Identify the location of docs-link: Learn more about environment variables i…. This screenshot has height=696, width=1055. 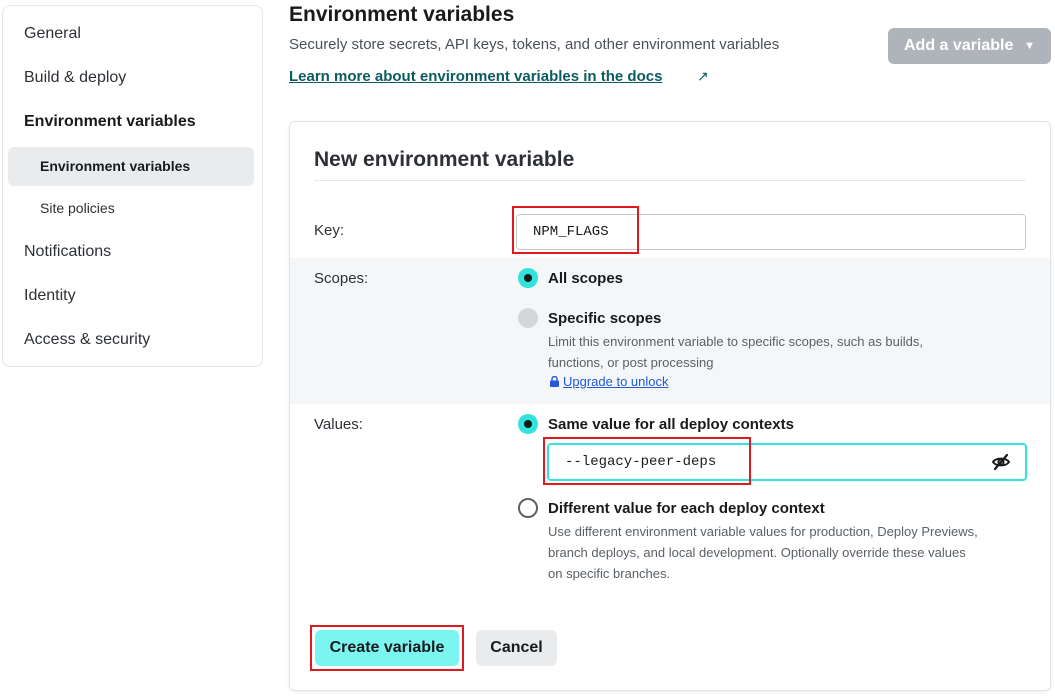
(475, 76).